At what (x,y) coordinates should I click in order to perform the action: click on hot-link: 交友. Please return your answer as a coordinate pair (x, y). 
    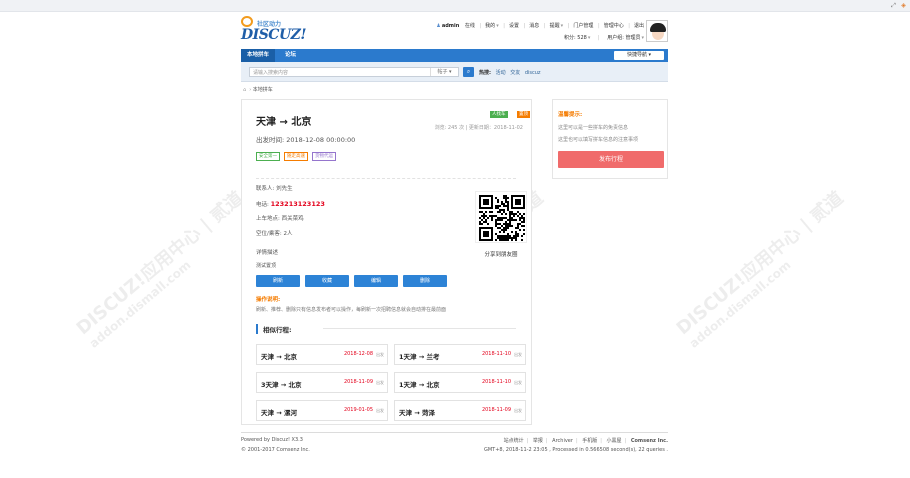
    Looking at the image, I should click on (515, 73).